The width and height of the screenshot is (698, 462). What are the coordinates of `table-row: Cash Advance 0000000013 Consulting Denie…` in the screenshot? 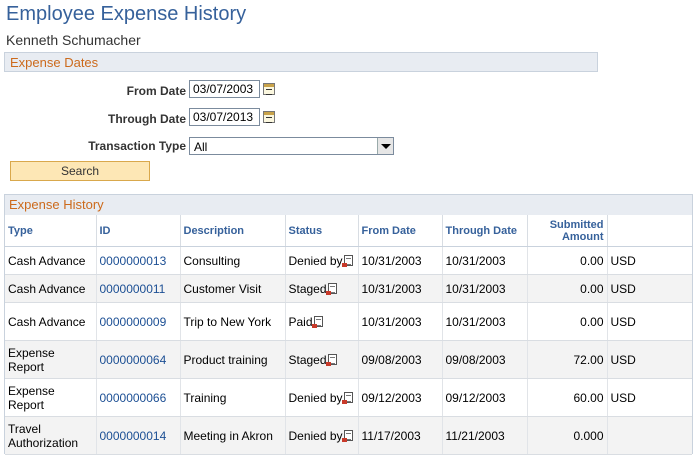 It's located at (348, 260).